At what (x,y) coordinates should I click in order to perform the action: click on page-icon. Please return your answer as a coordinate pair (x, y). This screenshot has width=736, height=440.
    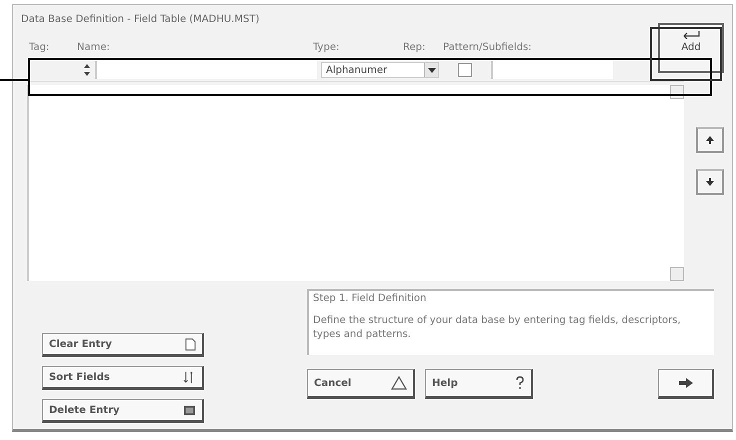
    Looking at the image, I should click on (190, 344).